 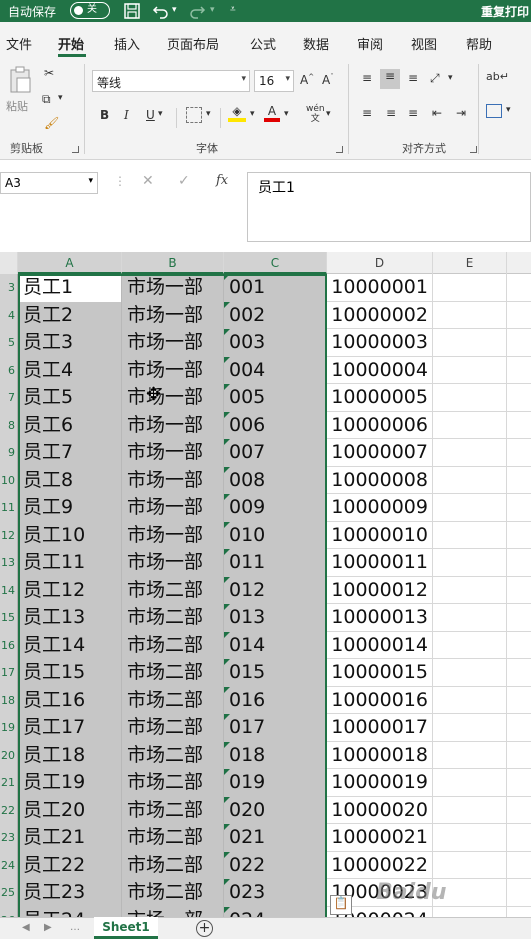 What do you see at coordinates (275, 370) in the screenshot?
I see `cell-c: 004` at bounding box center [275, 370].